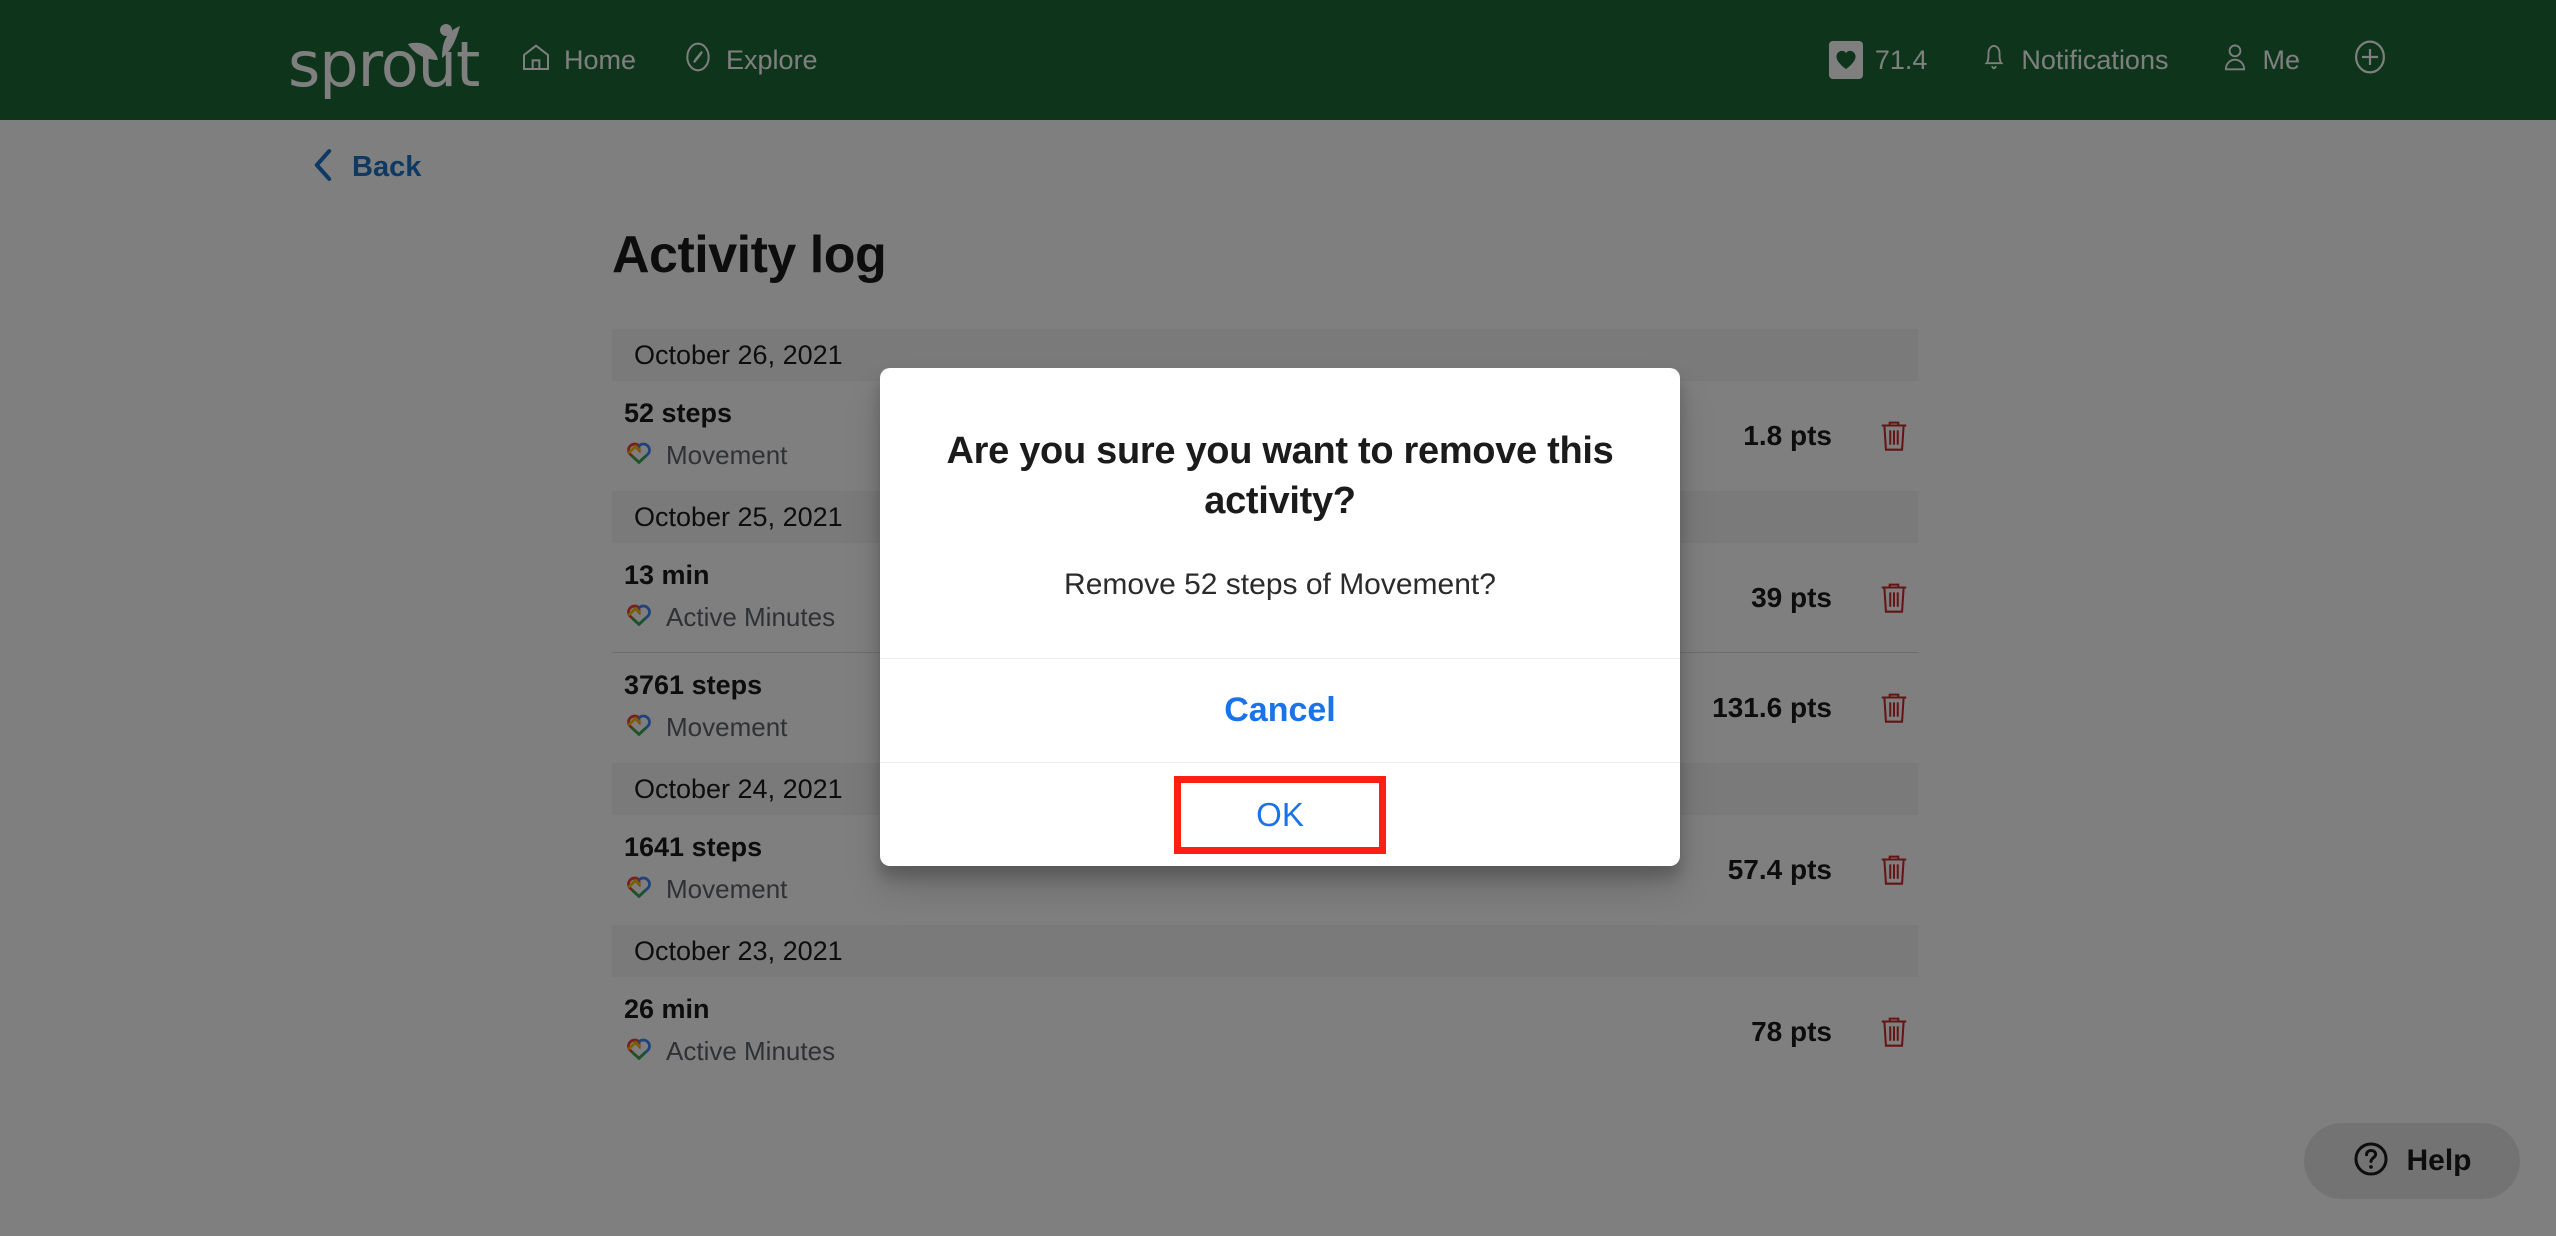 This screenshot has width=2556, height=1236. I want to click on ok-button-row: OK, so click(1280, 814).